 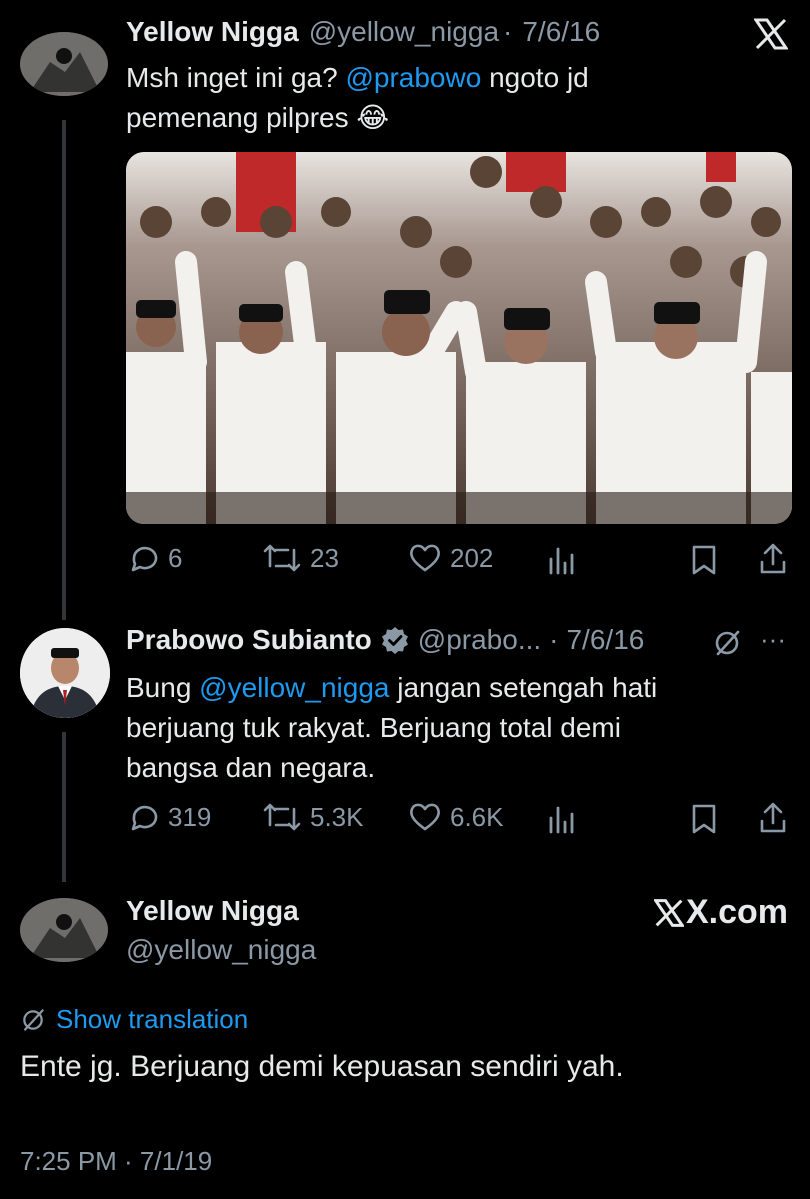 I want to click on text-line-3: bangsa dan negara., so click(x=251, y=767).